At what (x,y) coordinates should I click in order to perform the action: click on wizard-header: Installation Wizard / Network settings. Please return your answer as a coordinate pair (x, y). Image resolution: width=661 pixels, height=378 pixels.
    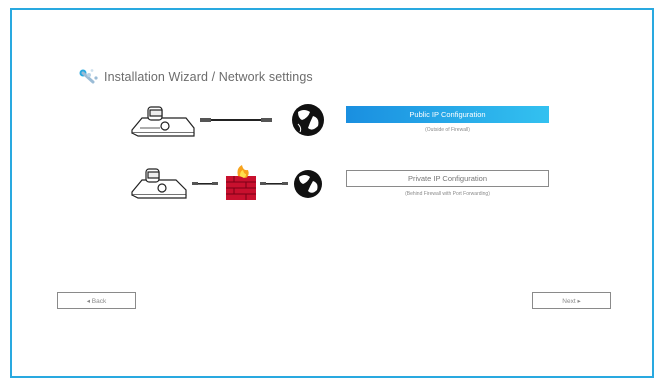
    Looking at the image, I should click on (195, 77).